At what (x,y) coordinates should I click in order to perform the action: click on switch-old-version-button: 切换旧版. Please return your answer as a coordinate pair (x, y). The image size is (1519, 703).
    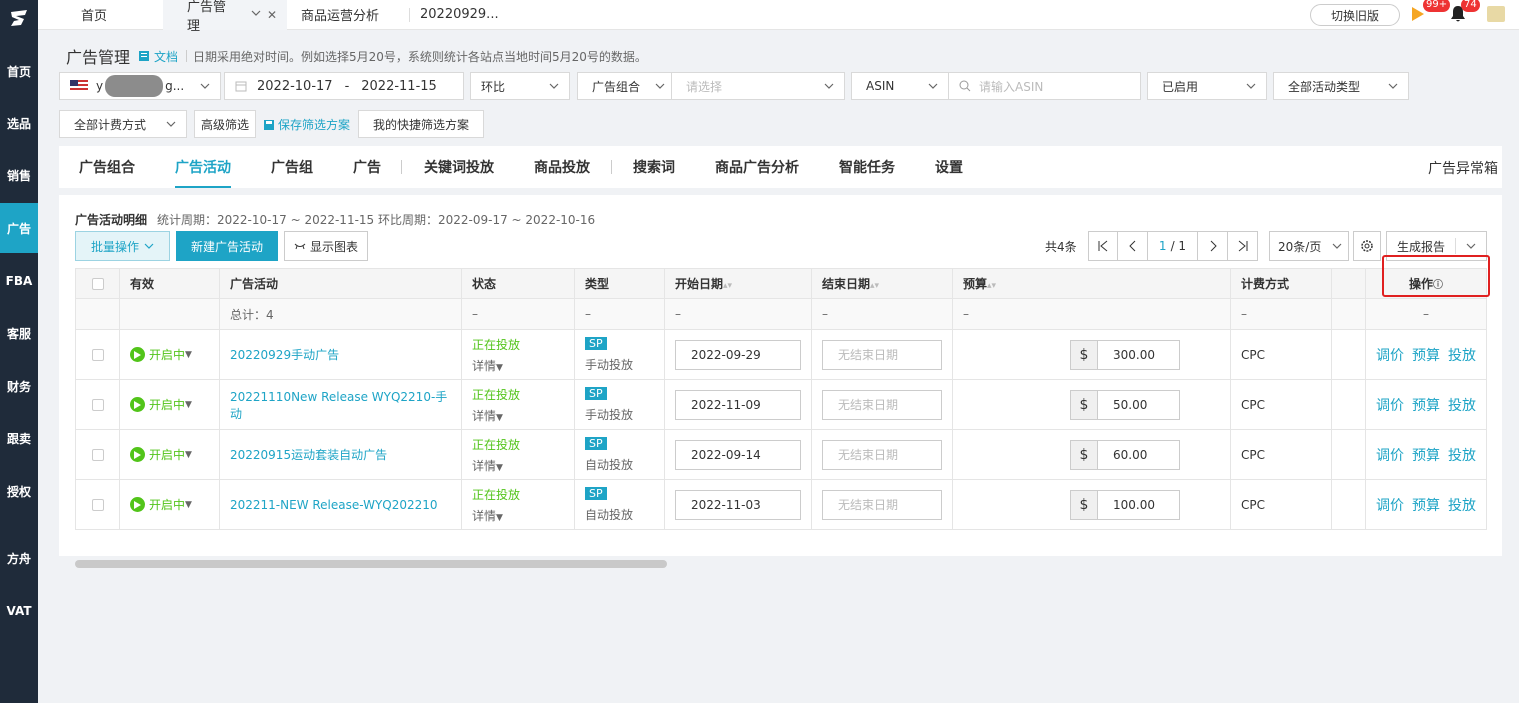
    Looking at the image, I should click on (1355, 15).